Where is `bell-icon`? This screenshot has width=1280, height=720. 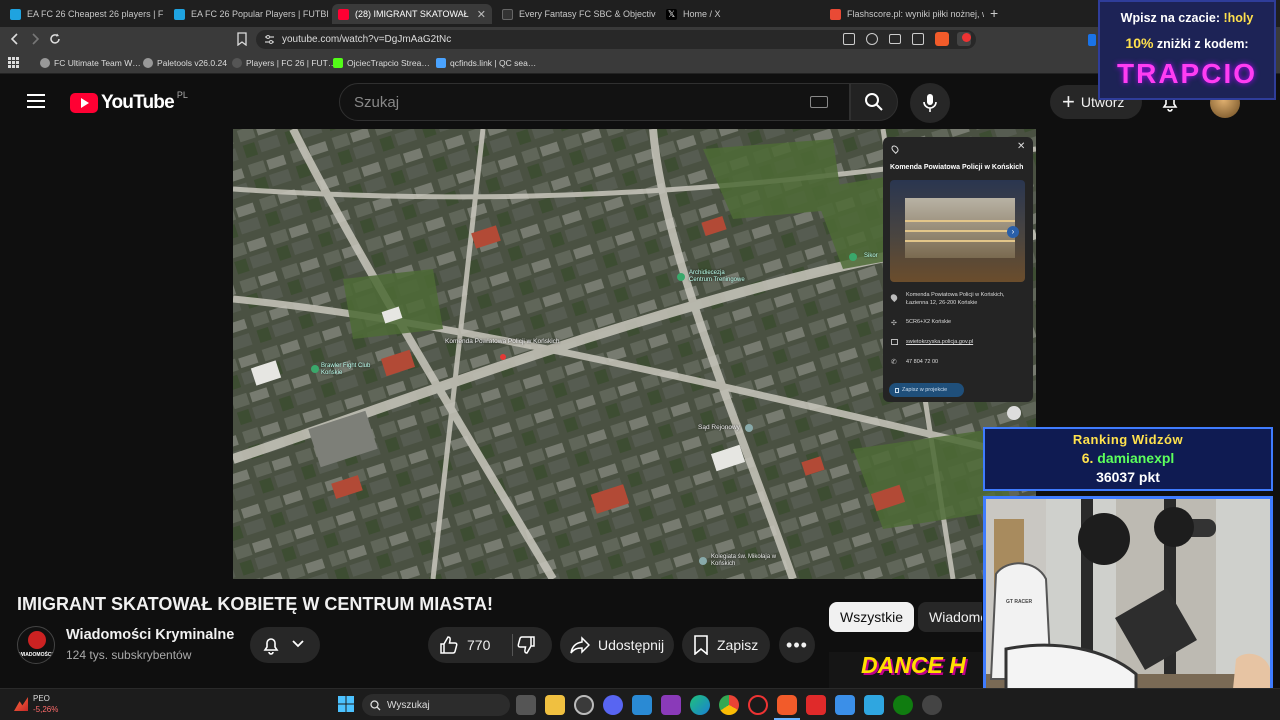
bell-icon is located at coordinates (271, 646).